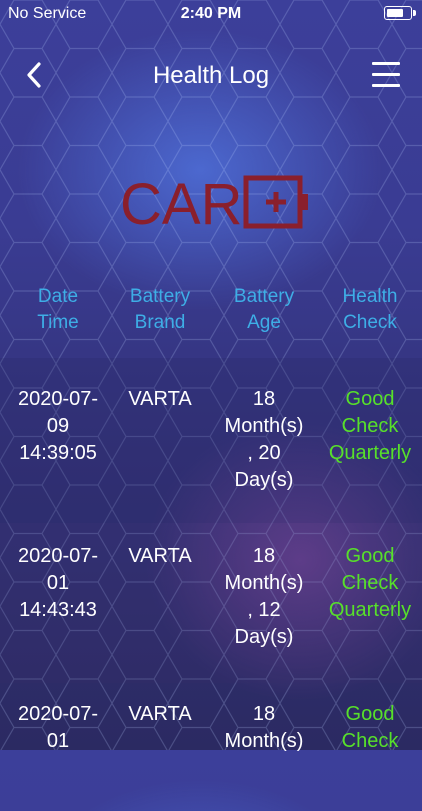 The height and width of the screenshot is (811, 422). Describe the element at coordinates (58, 727) in the screenshot. I see `row-date-time: 2020-07- 01` at that location.